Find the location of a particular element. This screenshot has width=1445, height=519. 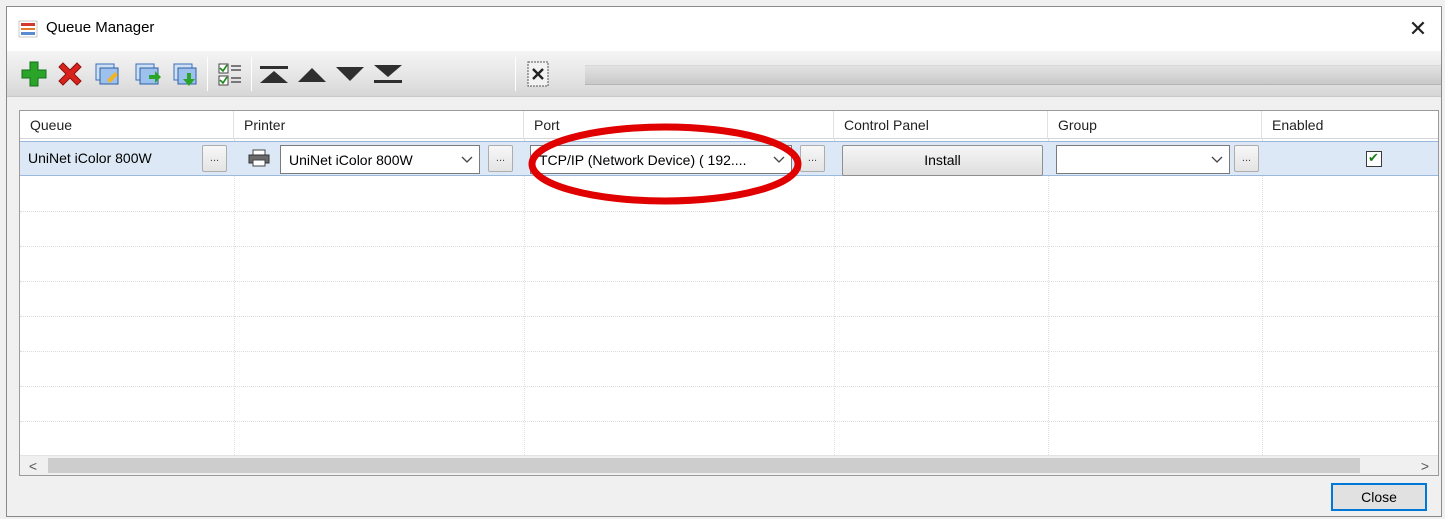

copy-queue-icon is located at coordinates (107, 74).